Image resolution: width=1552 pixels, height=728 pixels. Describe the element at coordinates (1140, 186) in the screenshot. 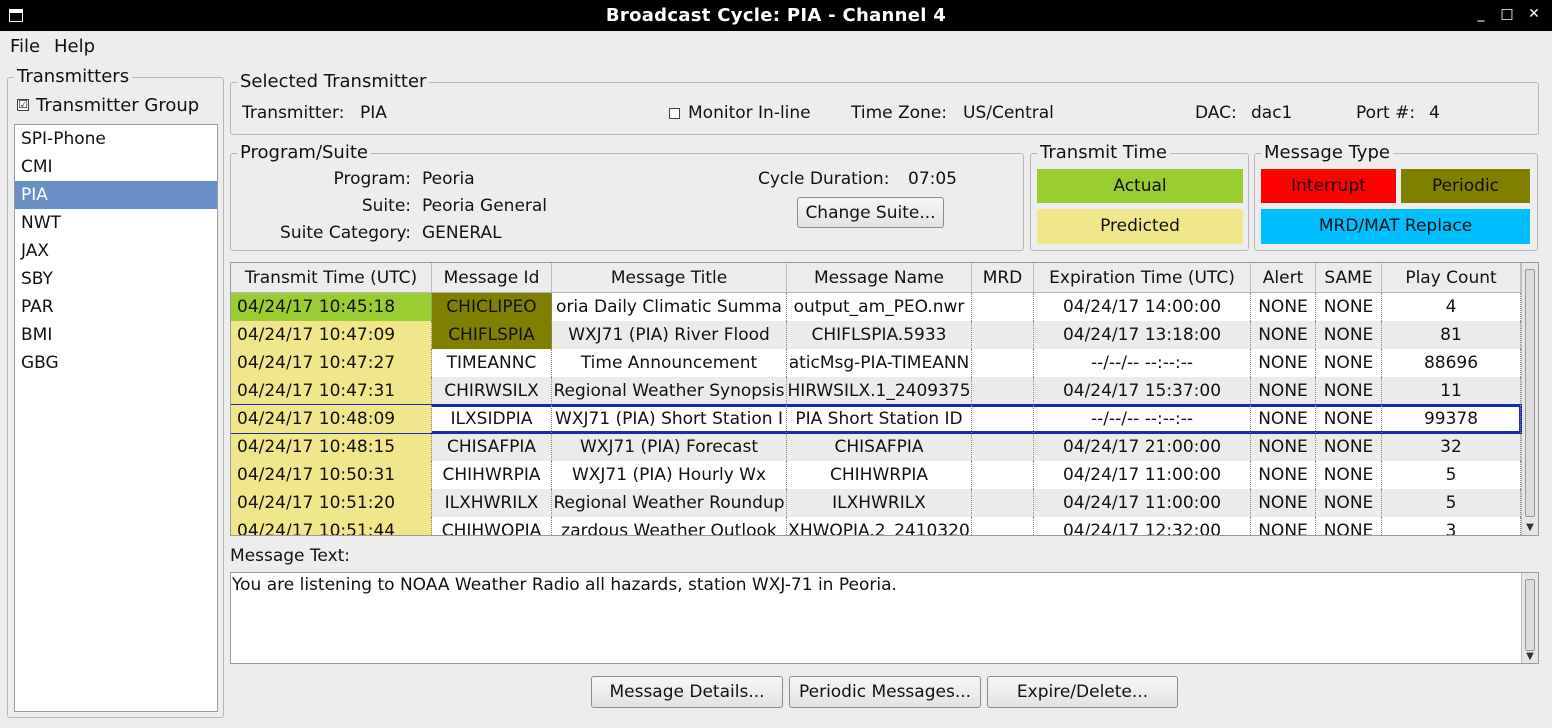

I see `actual-color-key: Actual` at that location.